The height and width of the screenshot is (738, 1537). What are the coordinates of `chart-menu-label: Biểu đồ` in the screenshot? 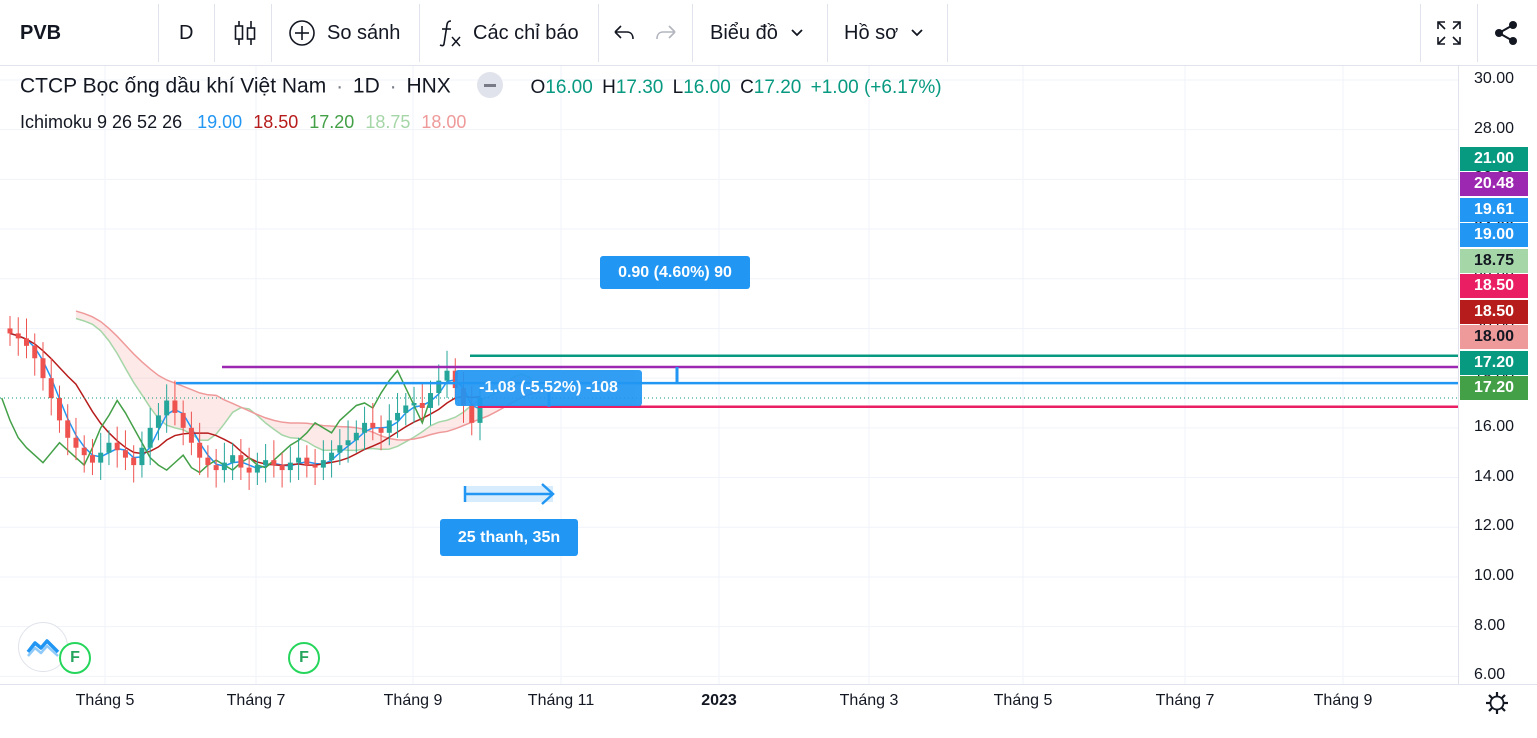 It's located at (744, 32).